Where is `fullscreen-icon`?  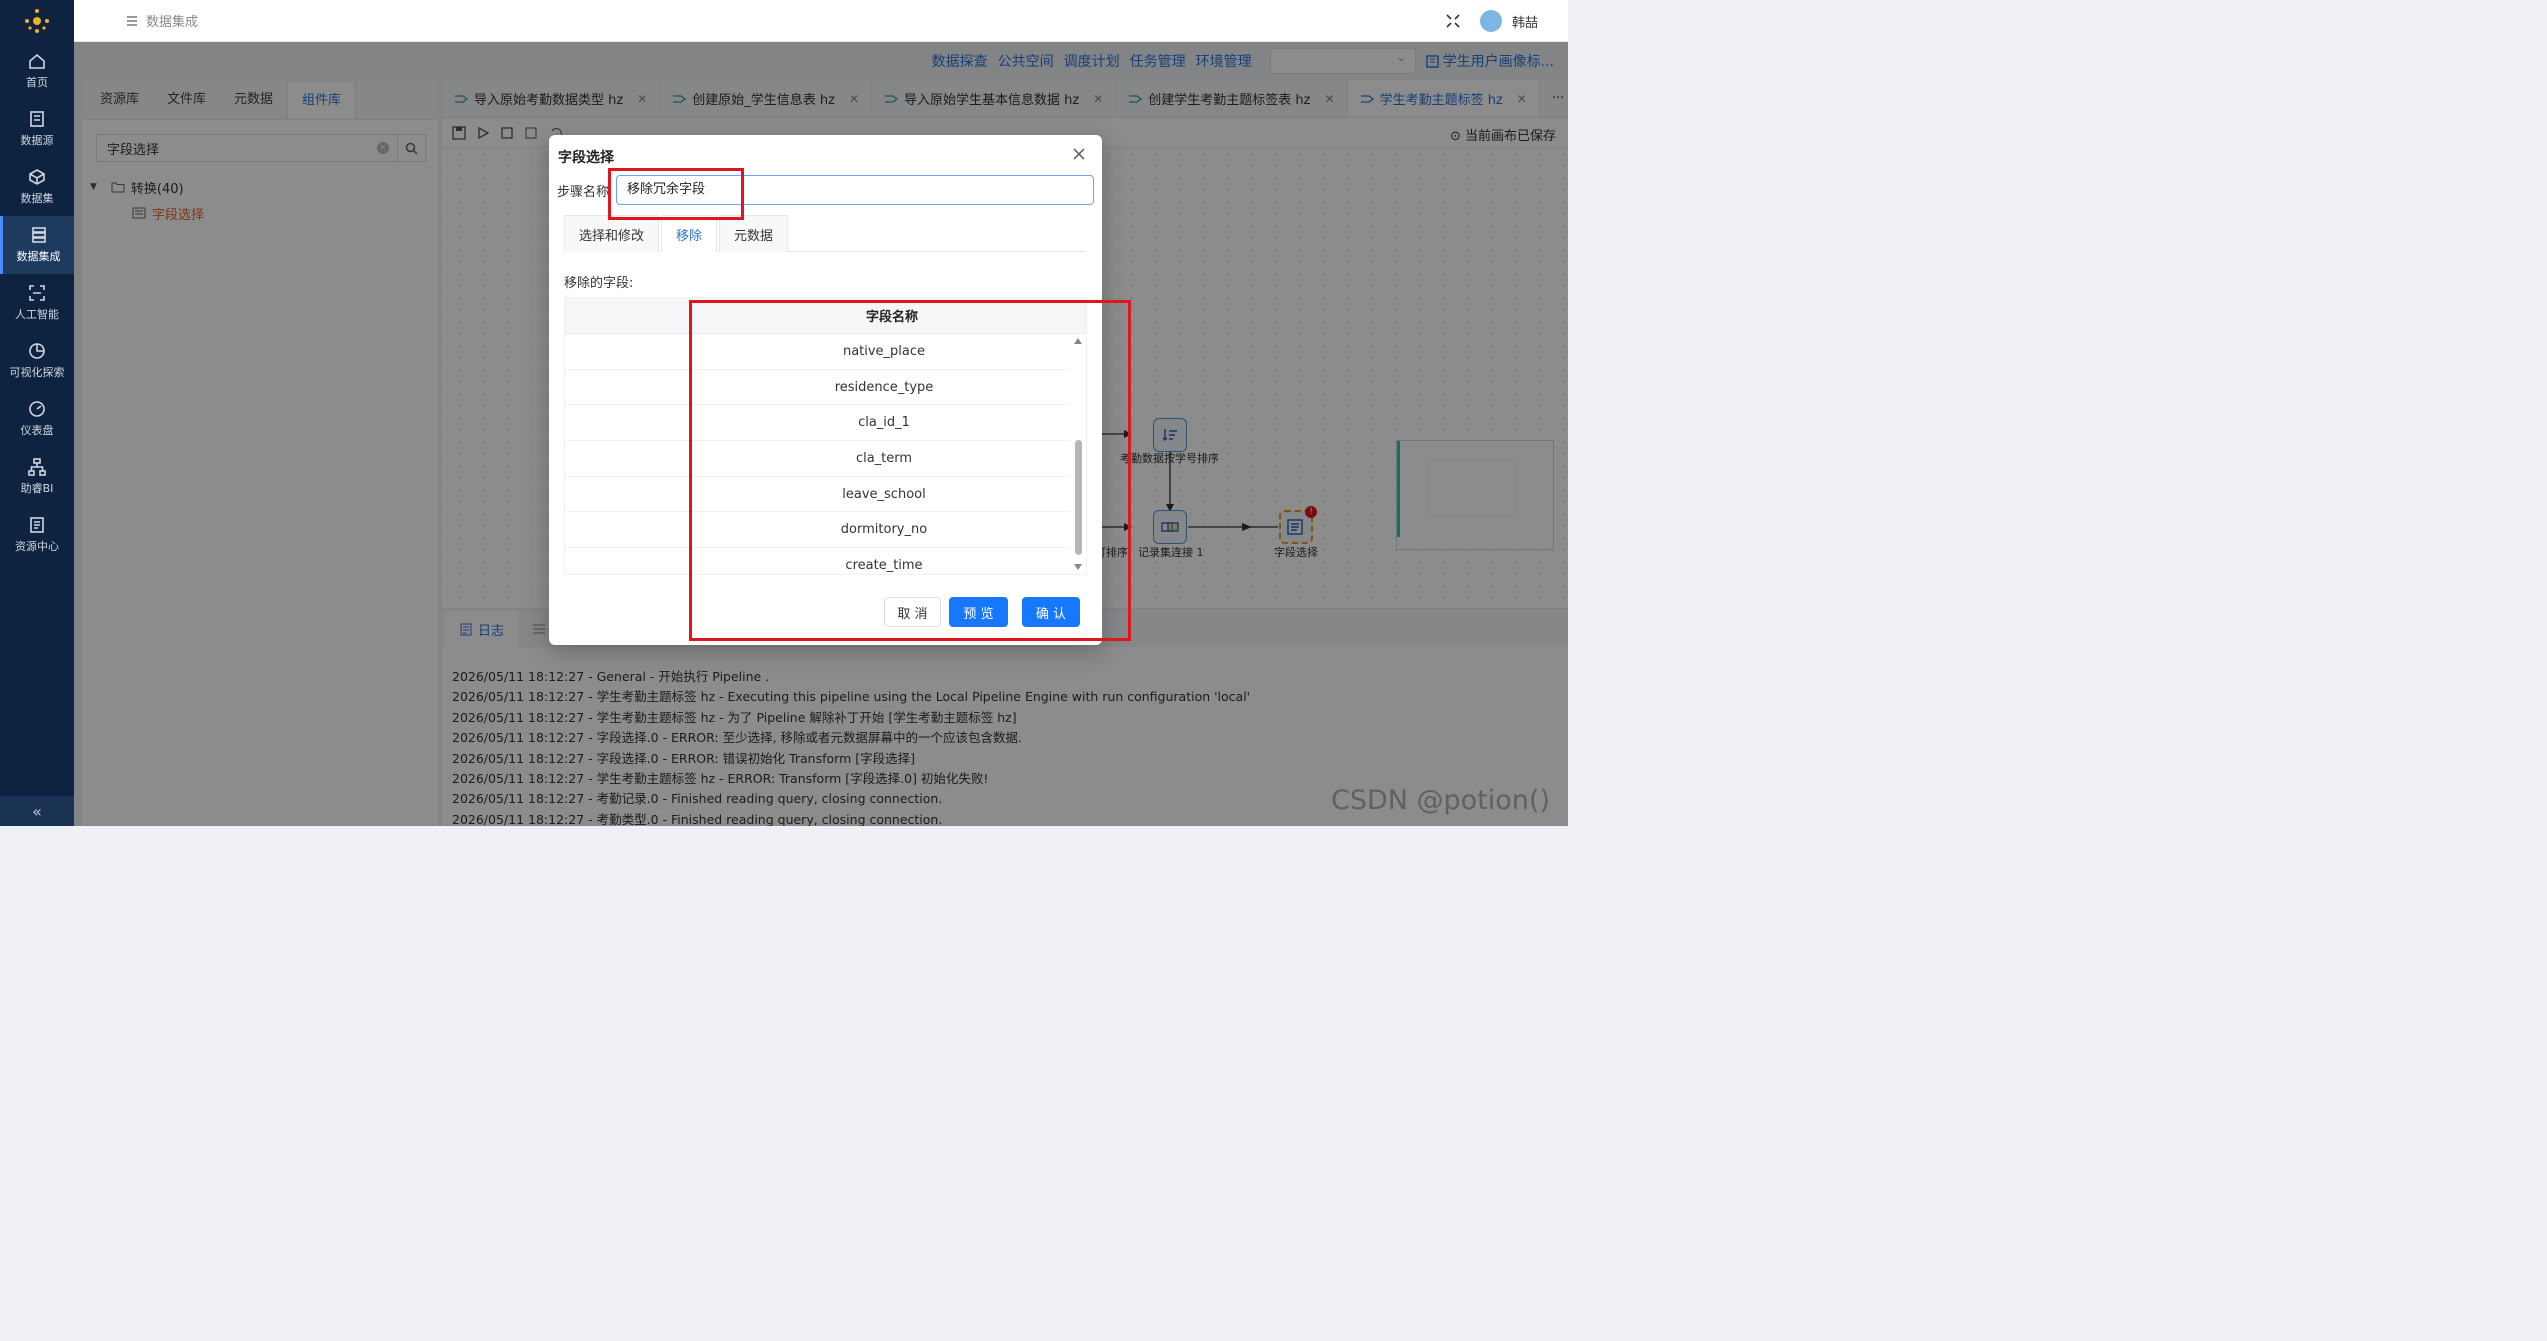
fullscreen-icon is located at coordinates (1453, 21).